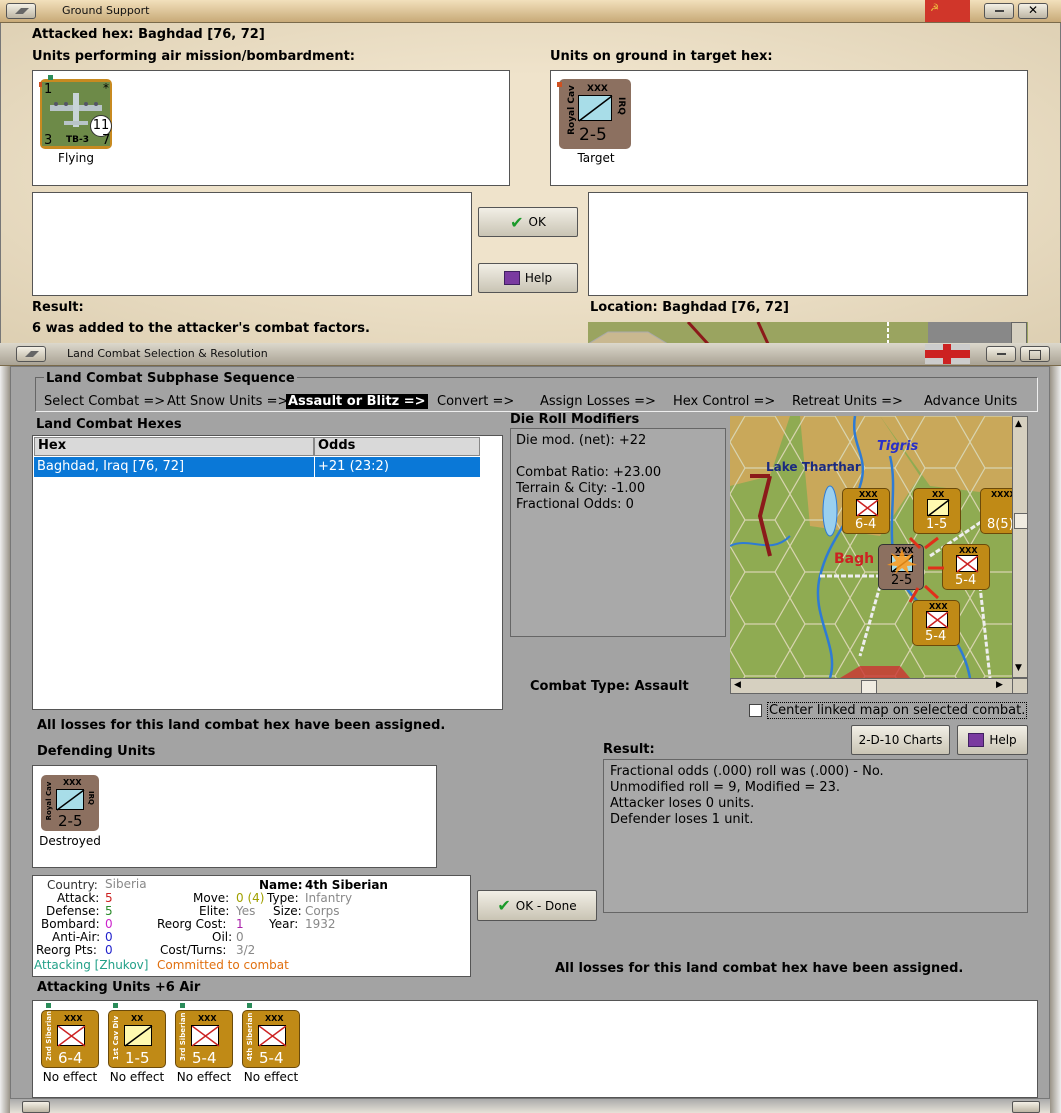 The image size is (1061, 1113). What do you see at coordinates (724, 401) in the screenshot?
I see `subphase-step: Hex Control =>` at bounding box center [724, 401].